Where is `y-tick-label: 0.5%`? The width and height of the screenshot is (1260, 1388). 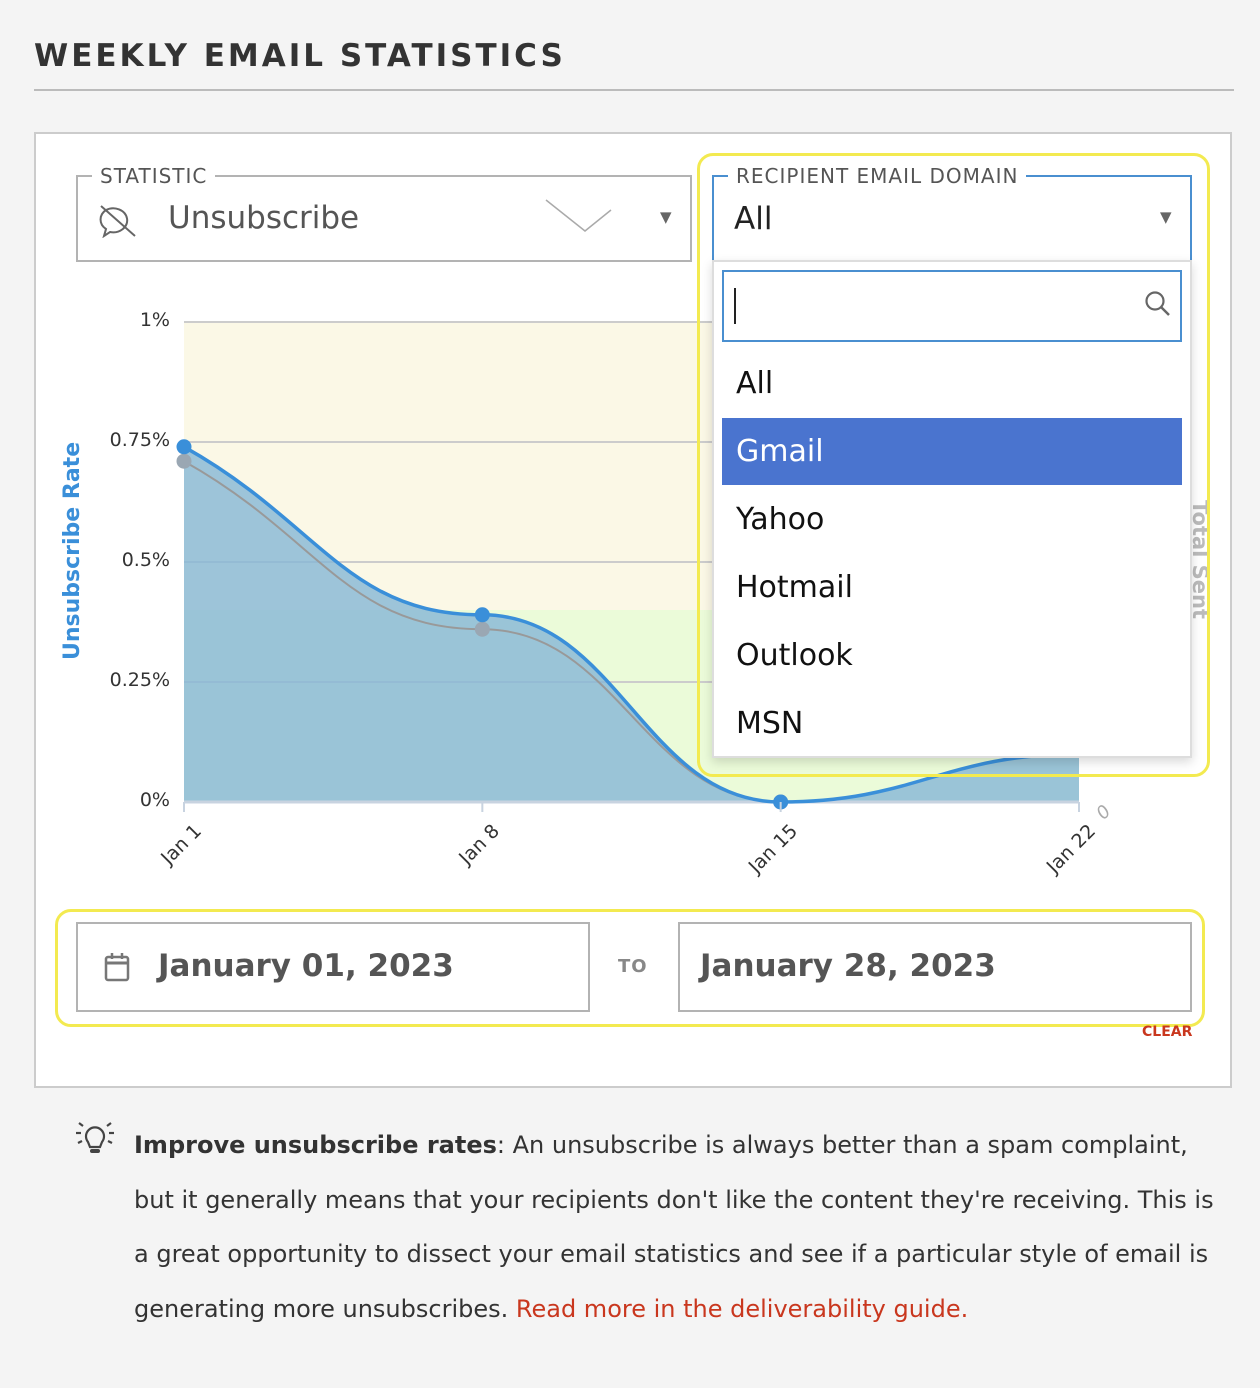
y-tick-label: 0.5% is located at coordinates (145, 560).